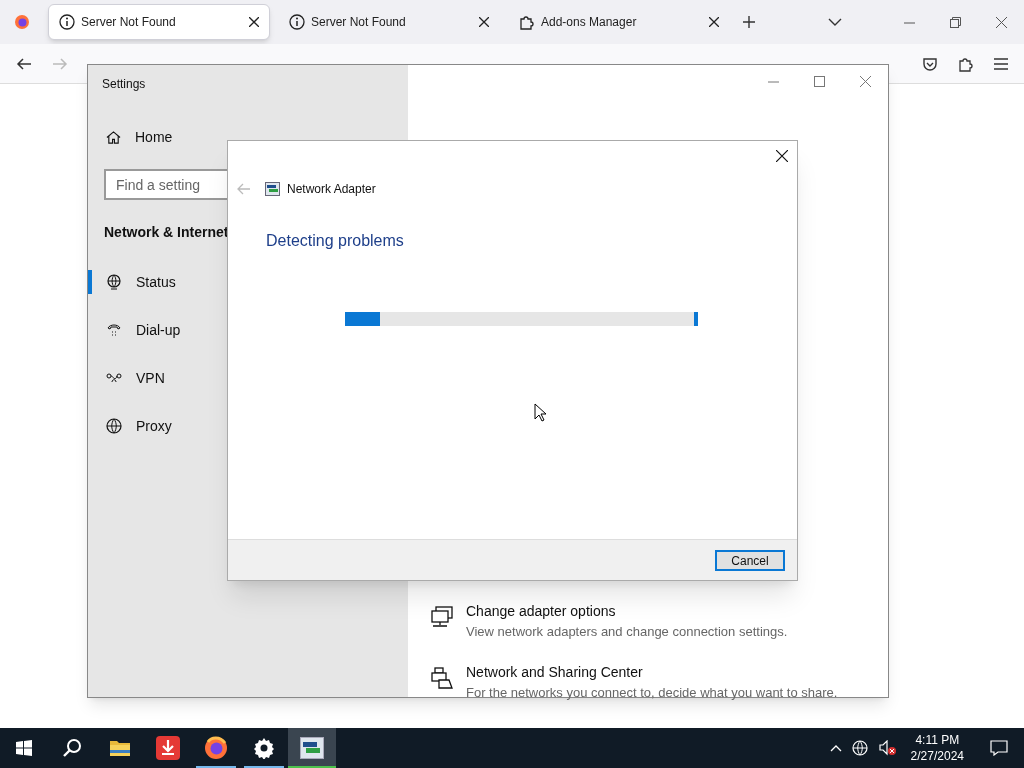 This screenshot has width=1024, height=768. What do you see at coordinates (335, 241) in the screenshot?
I see `dialog-heading: Detecting problems` at bounding box center [335, 241].